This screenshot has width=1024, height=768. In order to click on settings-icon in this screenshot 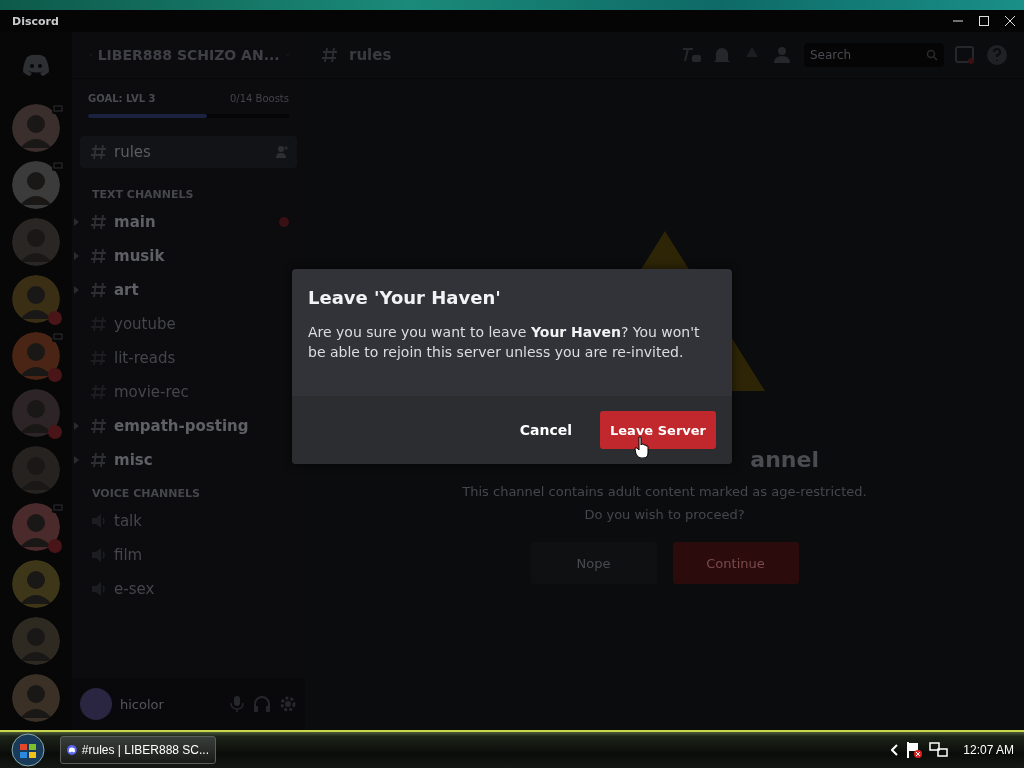, I will do `click(288, 704)`.